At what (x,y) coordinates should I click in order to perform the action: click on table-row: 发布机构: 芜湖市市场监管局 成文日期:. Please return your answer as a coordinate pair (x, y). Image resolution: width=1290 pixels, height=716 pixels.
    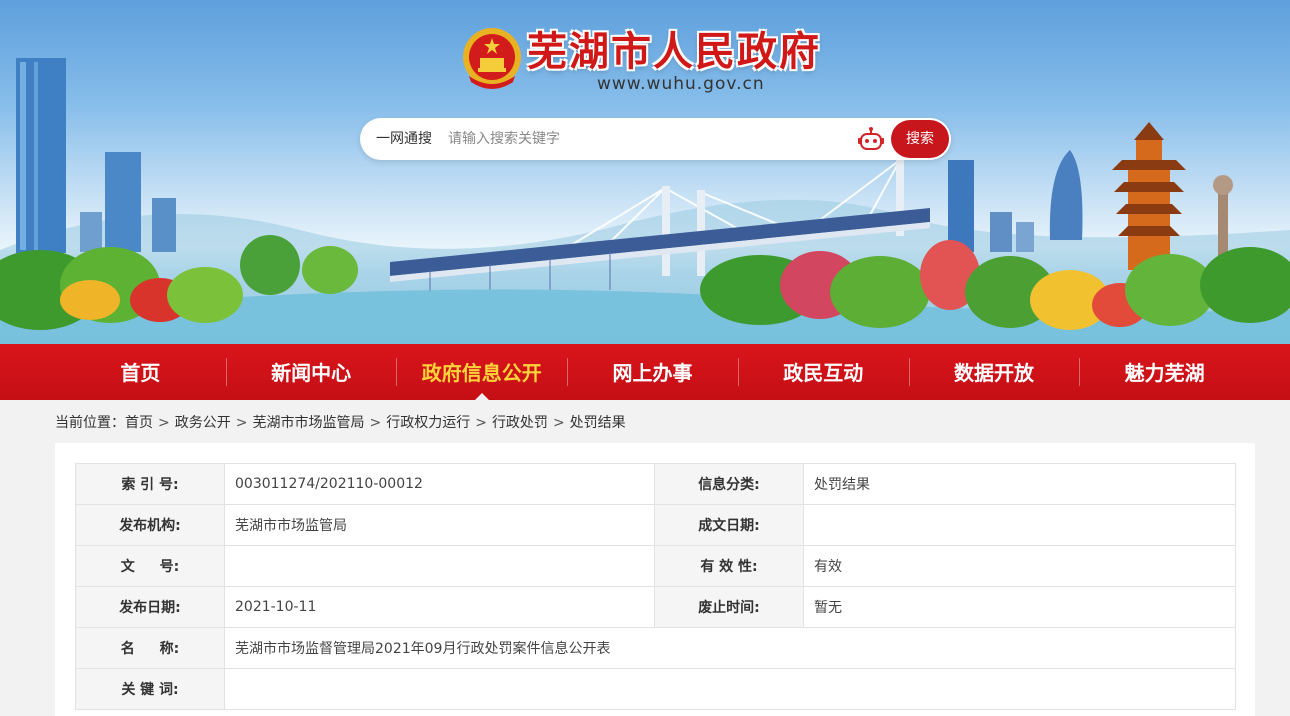
    Looking at the image, I should click on (655, 525).